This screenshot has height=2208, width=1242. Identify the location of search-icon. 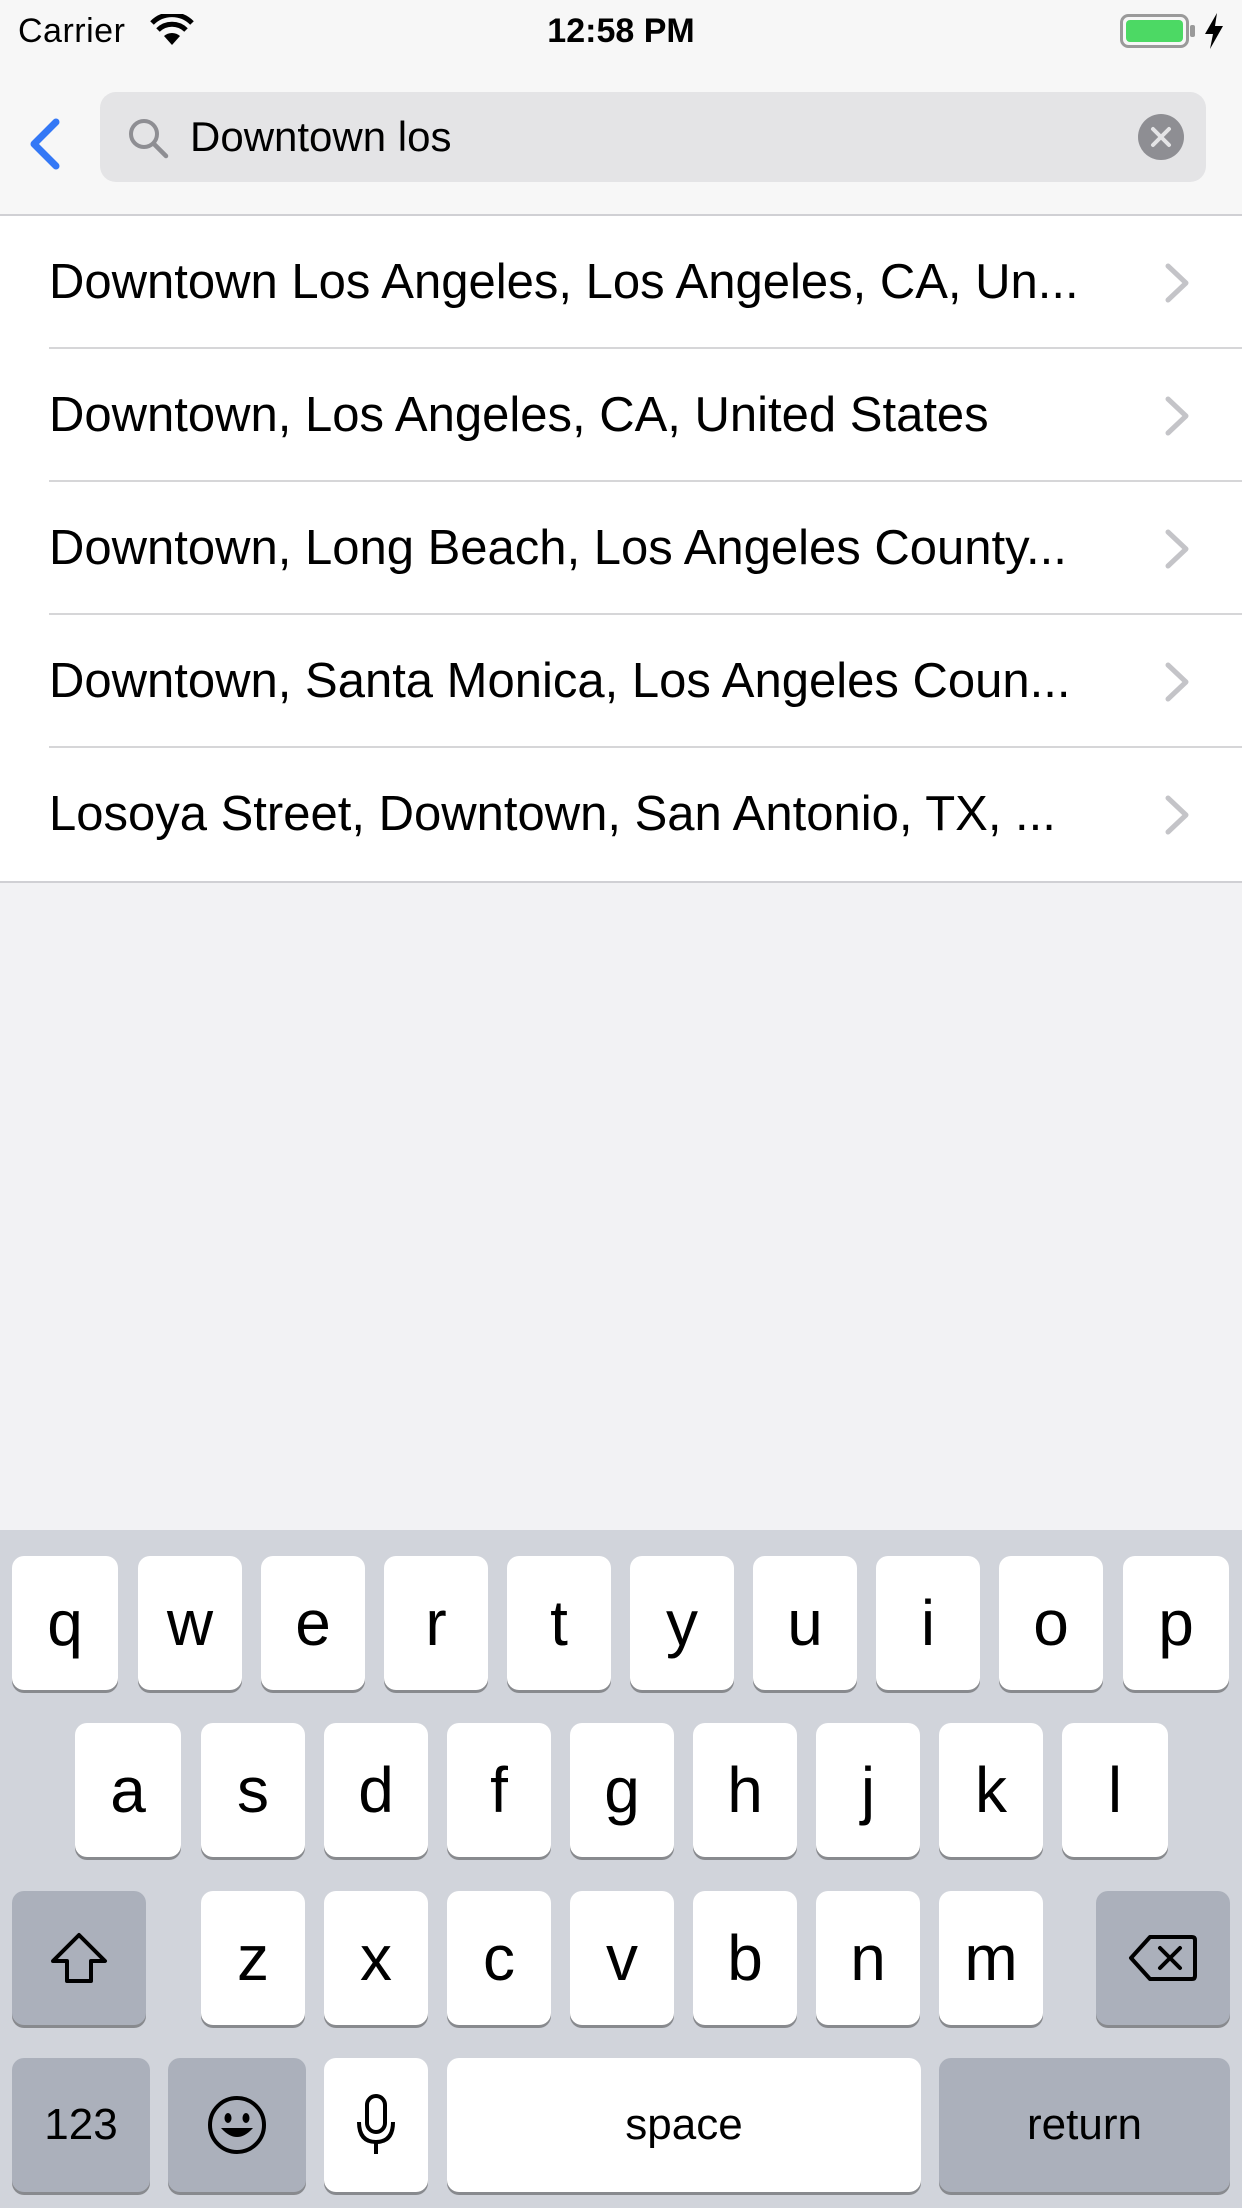
(149, 139).